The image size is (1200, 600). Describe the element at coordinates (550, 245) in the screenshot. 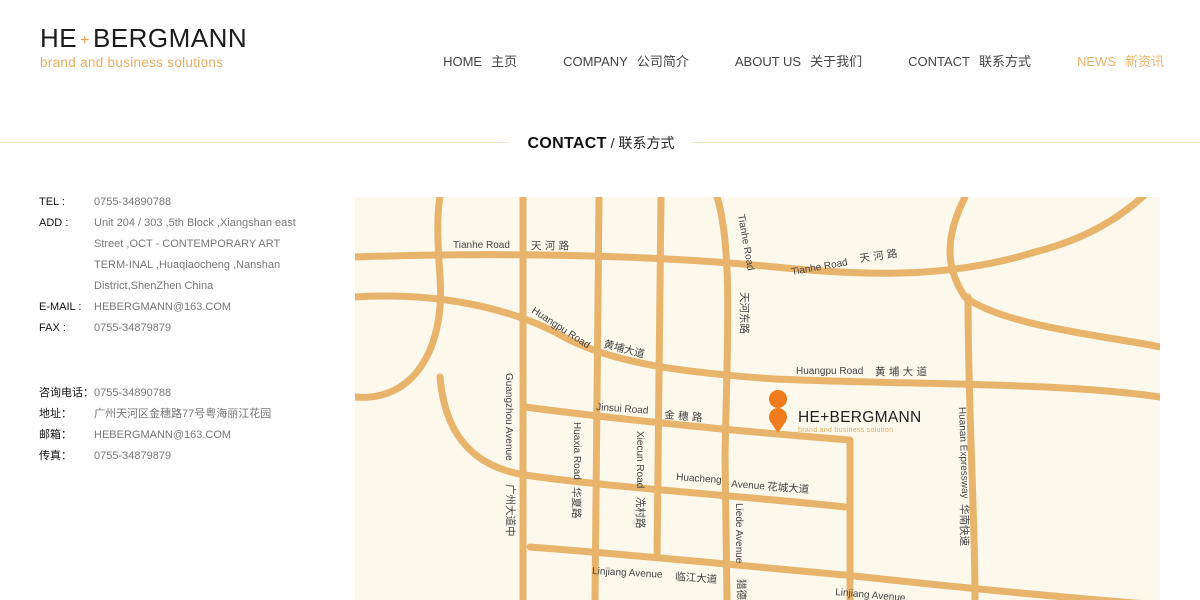

I see `map-label-tianhe-road-1-cn: 天 河 路` at that location.